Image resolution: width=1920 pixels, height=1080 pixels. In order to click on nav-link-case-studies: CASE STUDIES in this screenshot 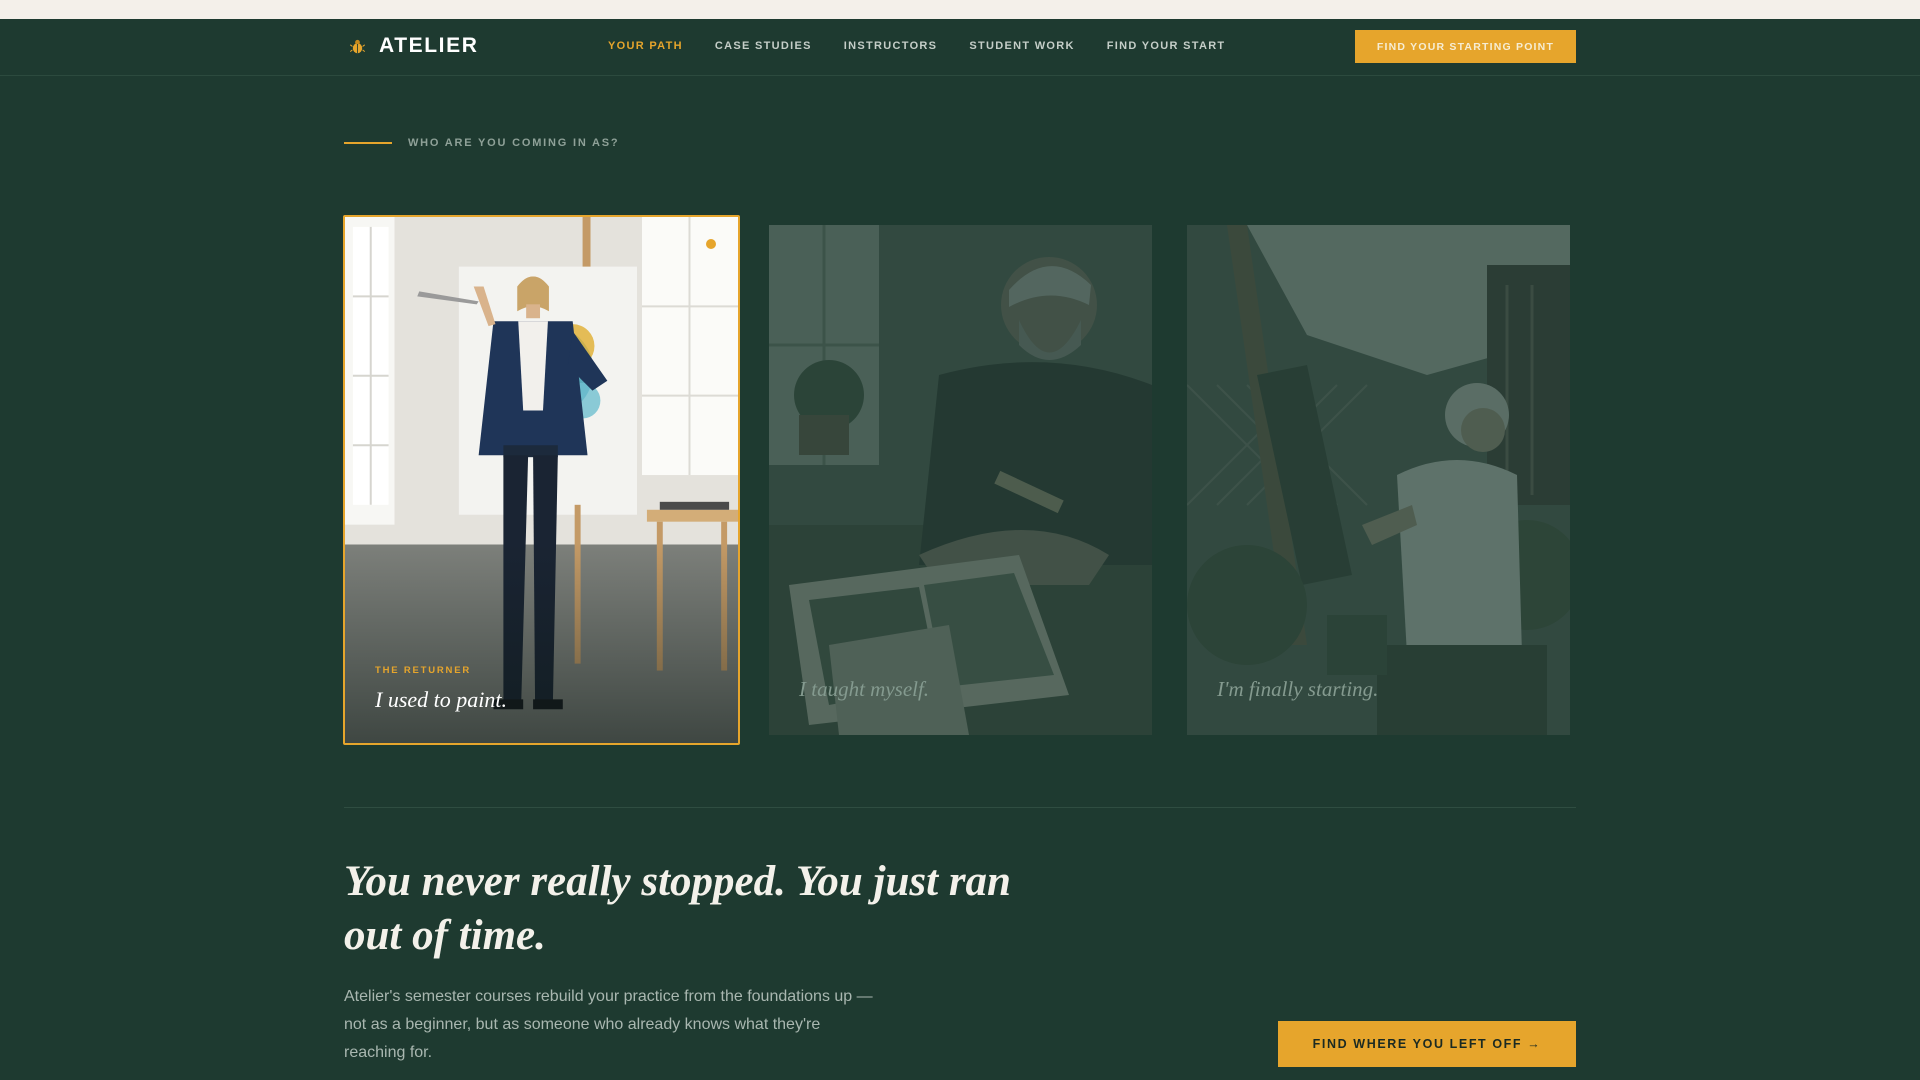, I will do `click(763, 46)`.